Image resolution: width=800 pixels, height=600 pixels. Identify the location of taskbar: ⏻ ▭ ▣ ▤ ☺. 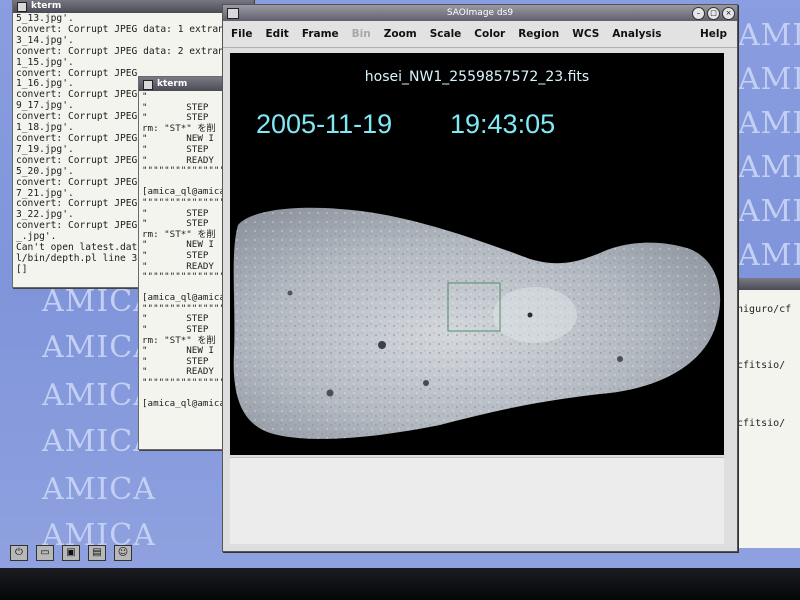
(71, 553).